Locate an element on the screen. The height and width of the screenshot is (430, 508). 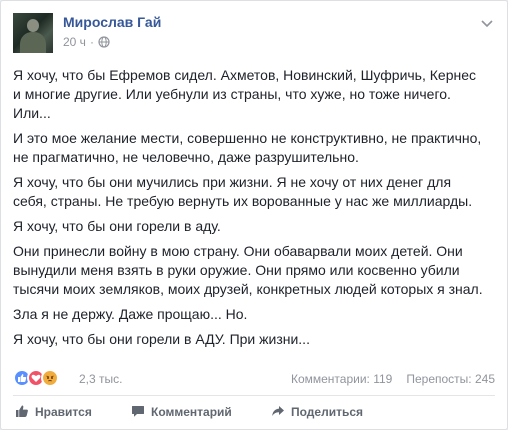
globe-icon is located at coordinates (104, 42).